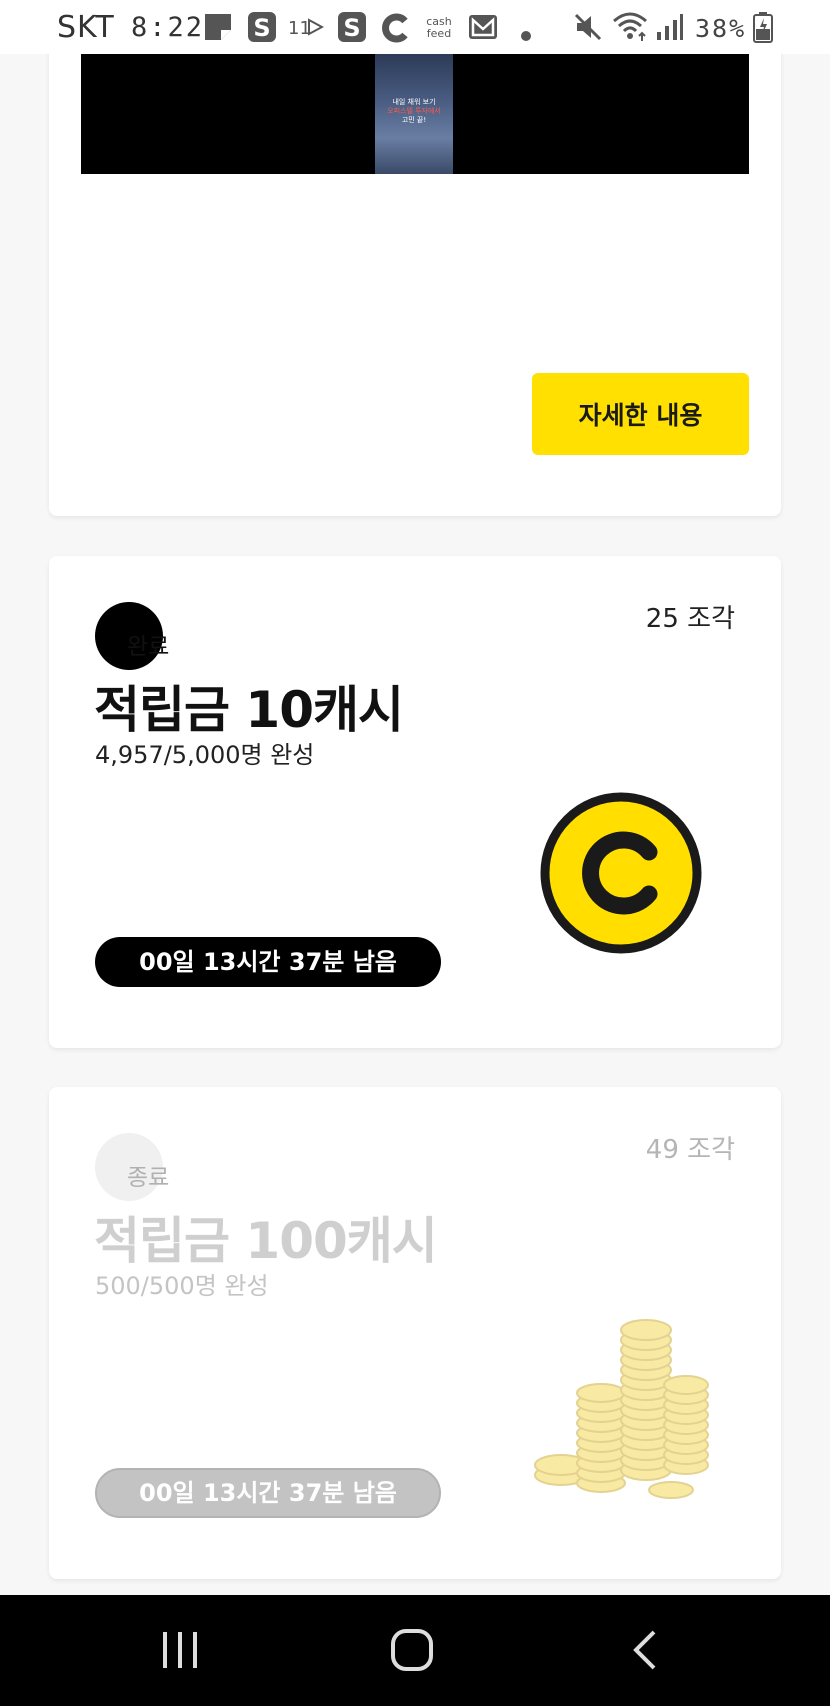 Image resolution: width=830 pixels, height=1706 pixels. What do you see at coordinates (763, 30) in the screenshot?
I see `battery-icon` at bounding box center [763, 30].